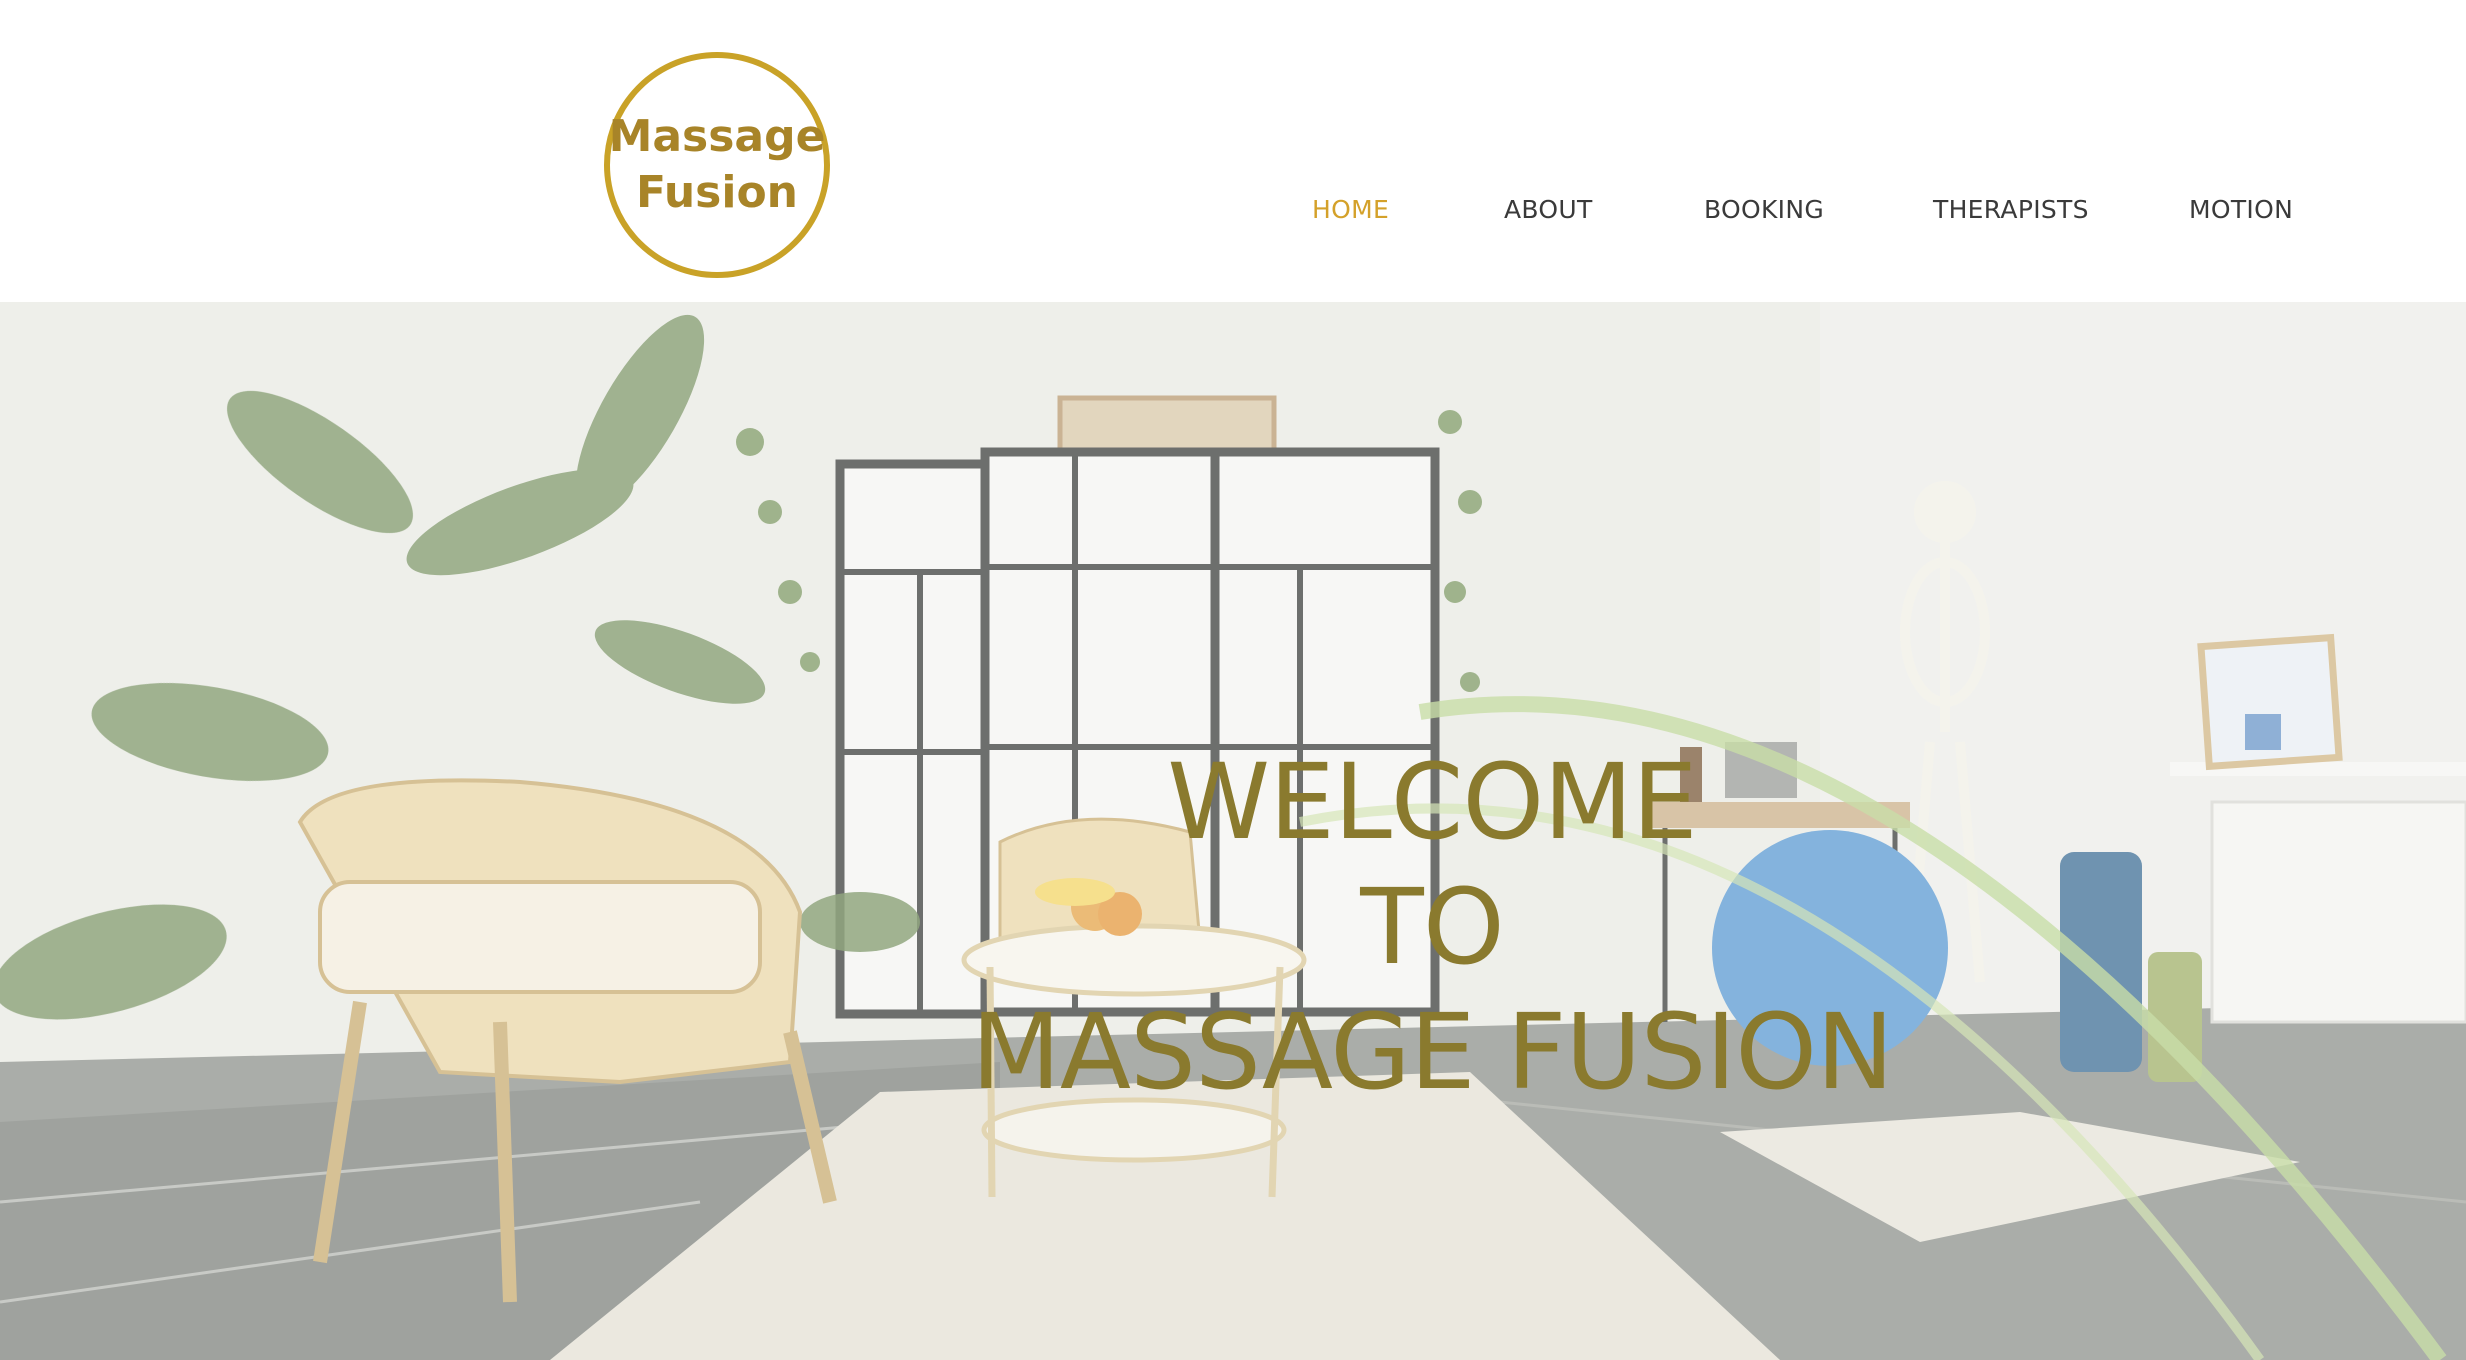 The image size is (2466, 1360). Describe the element at coordinates (2011, 210) in the screenshot. I see `nav-item-therapists: THERAPISTS` at that location.